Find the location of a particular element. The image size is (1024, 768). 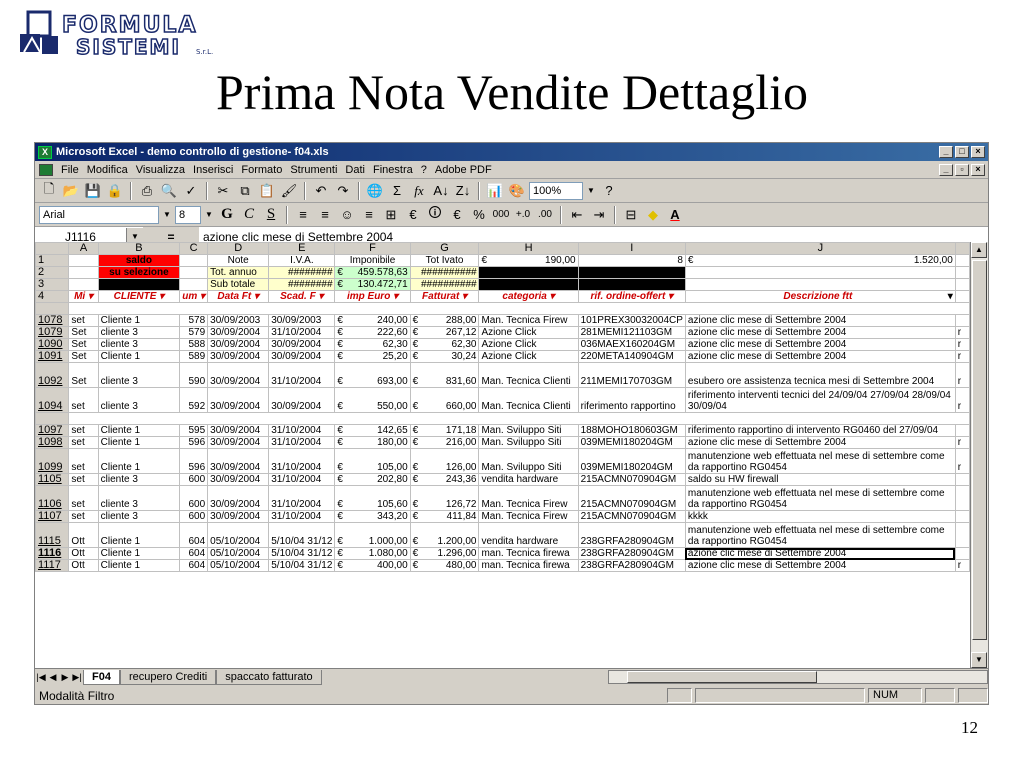

filter-rif-ordine: rif. ordine-offert ▾ is located at coordinates (631, 296).